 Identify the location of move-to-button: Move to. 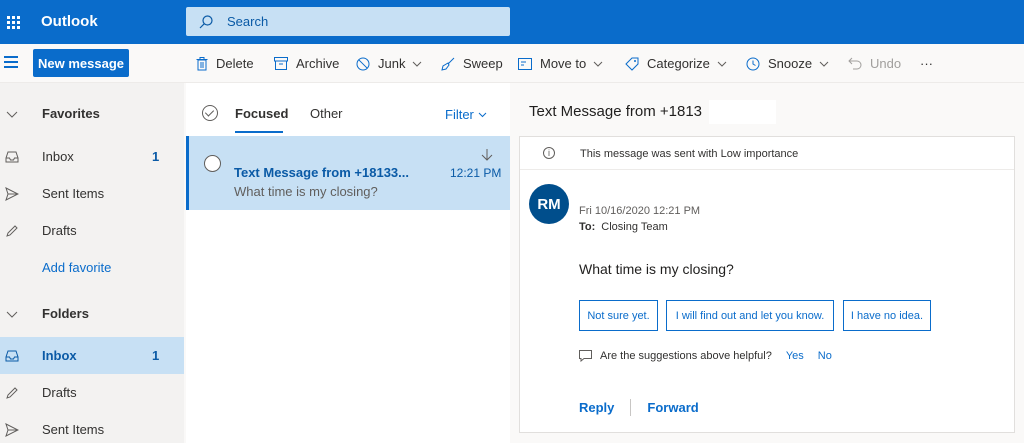
(560, 63).